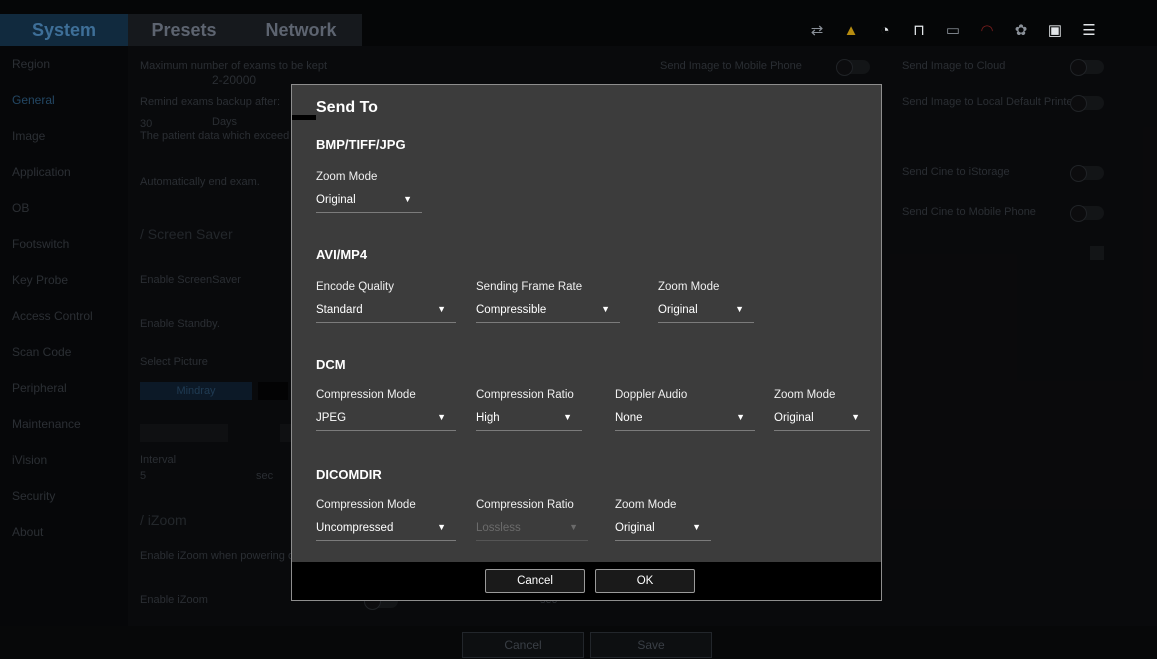 The width and height of the screenshot is (1157, 659). What do you see at coordinates (498, 528) in the screenshot?
I see `dicomdir-compression-ratio-value: Lossless` at bounding box center [498, 528].